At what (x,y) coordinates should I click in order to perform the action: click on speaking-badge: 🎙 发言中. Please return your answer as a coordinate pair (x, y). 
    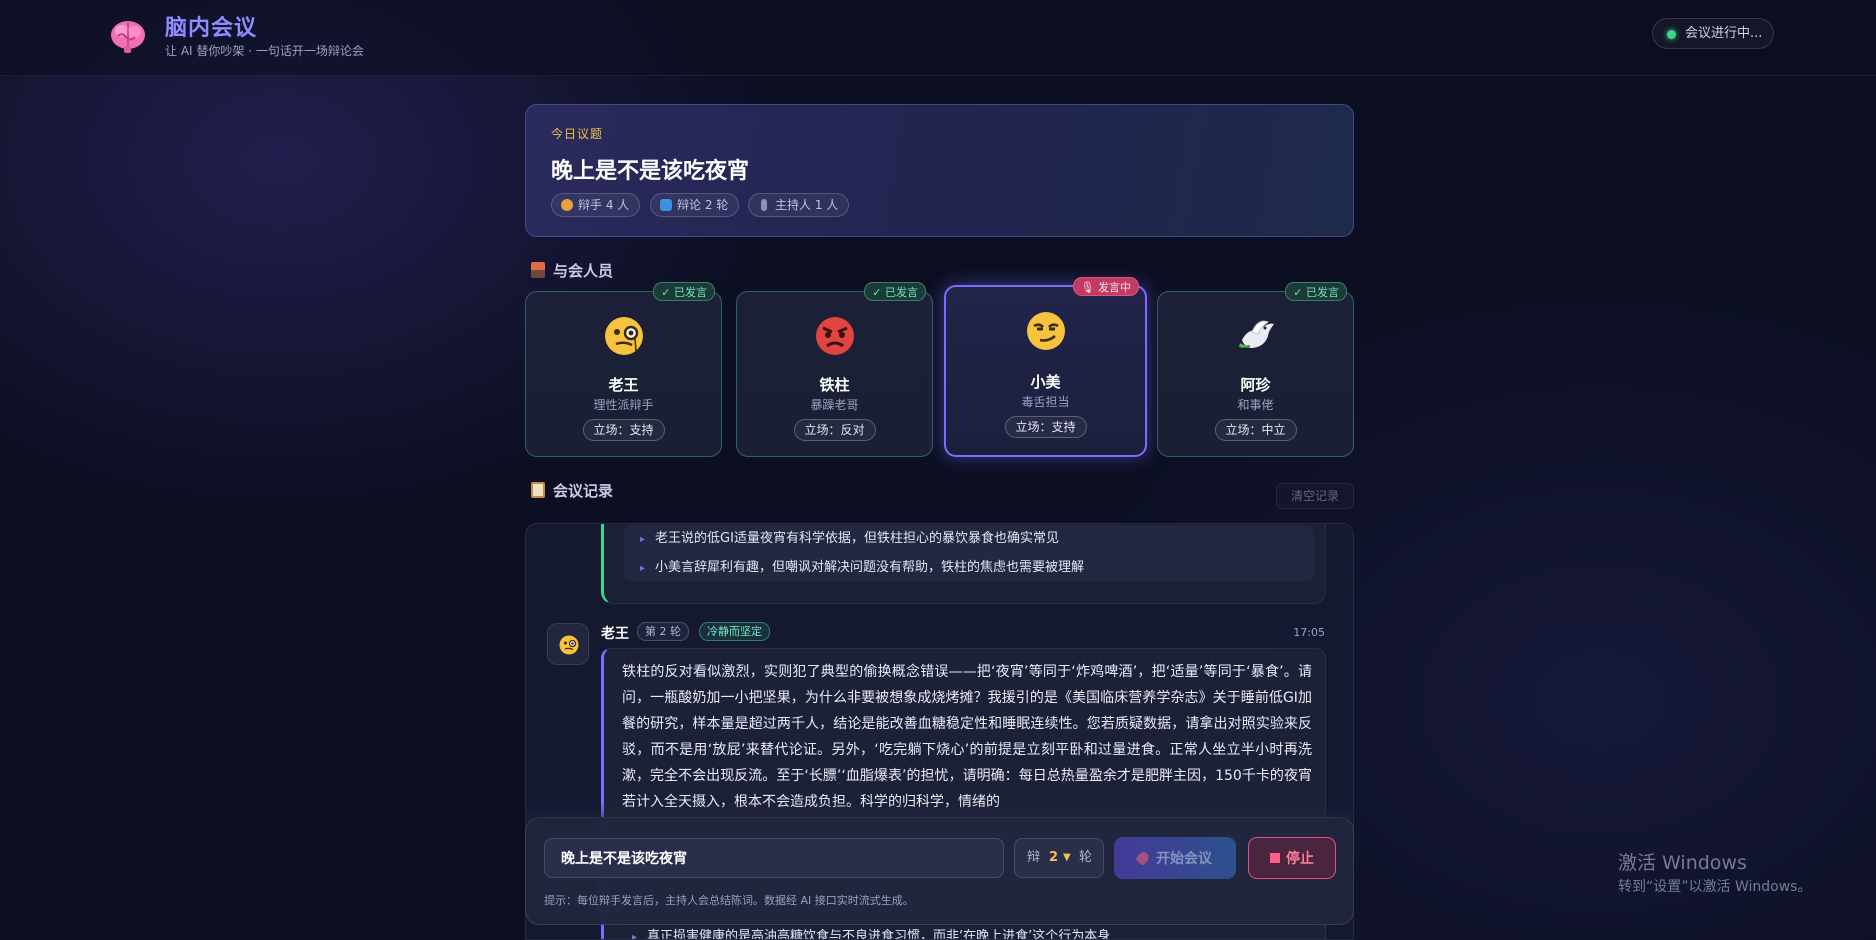
    Looking at the image, I should click on (1105, 286).